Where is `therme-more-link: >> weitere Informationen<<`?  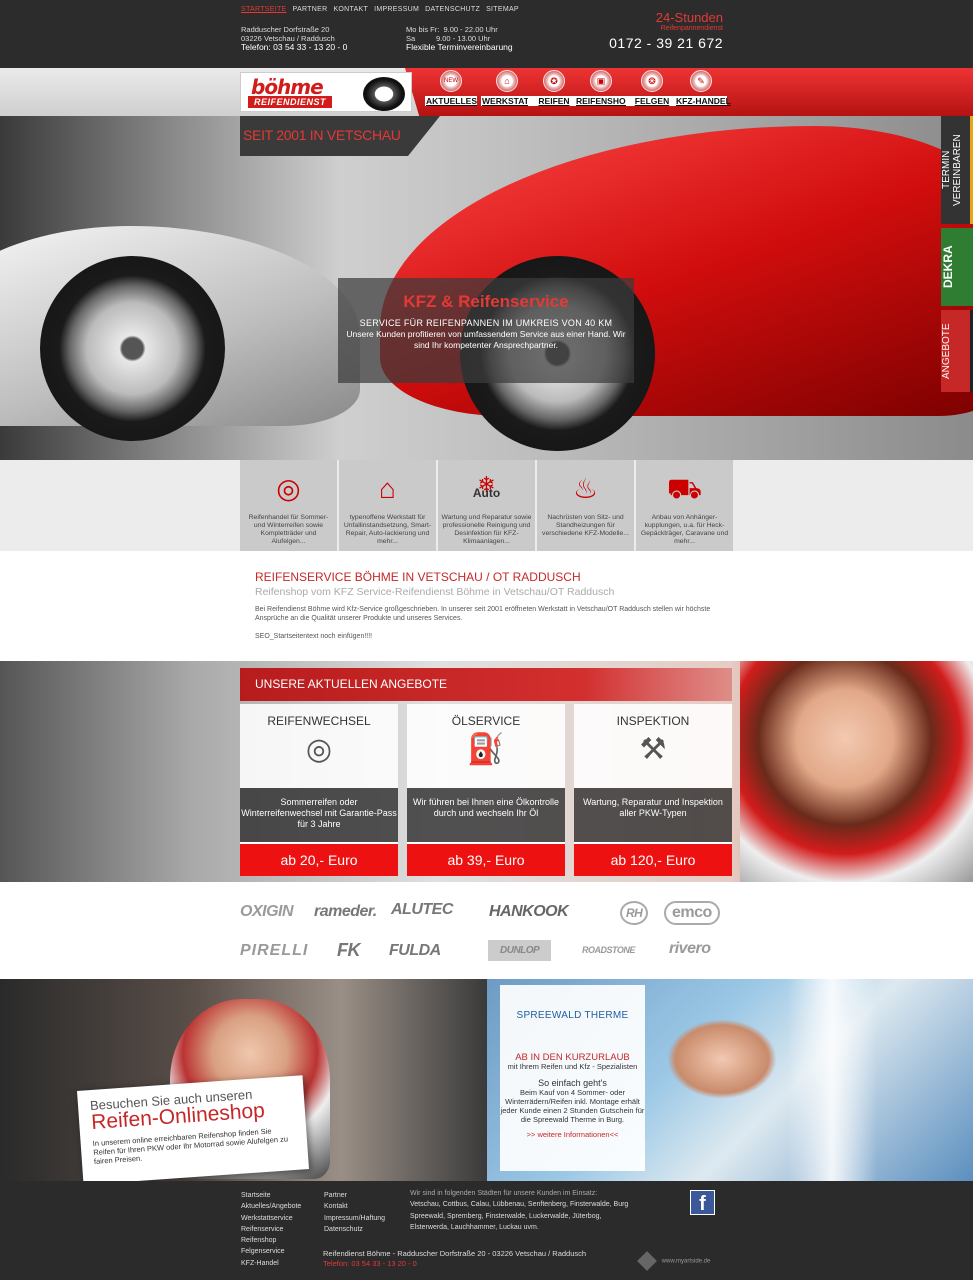 therme-more-link: >> weitere Informationen<< is located at coordinates (572, 1134).